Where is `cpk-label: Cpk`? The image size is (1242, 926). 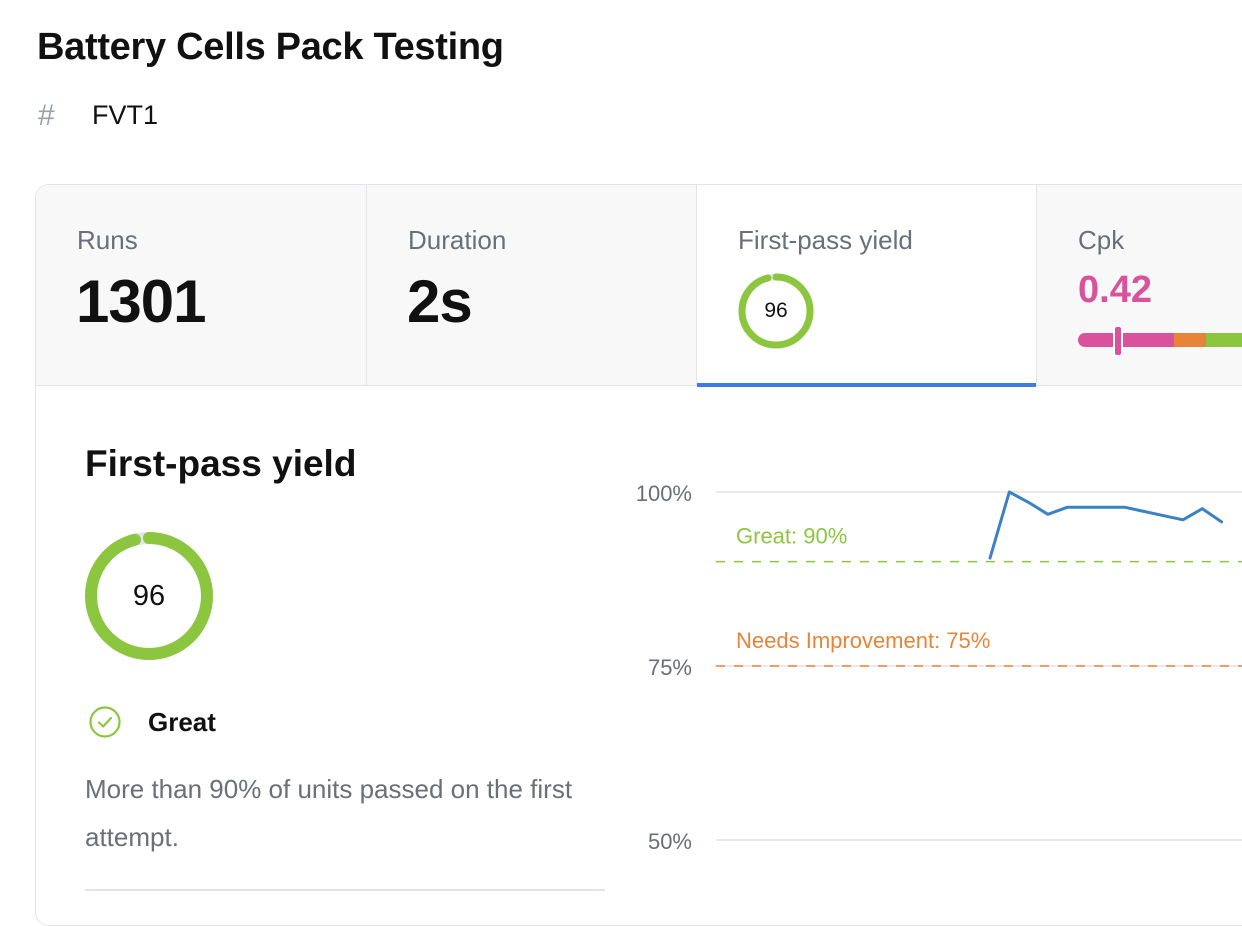 cpk-label: Cpk is located at coordinates (1101, 240).